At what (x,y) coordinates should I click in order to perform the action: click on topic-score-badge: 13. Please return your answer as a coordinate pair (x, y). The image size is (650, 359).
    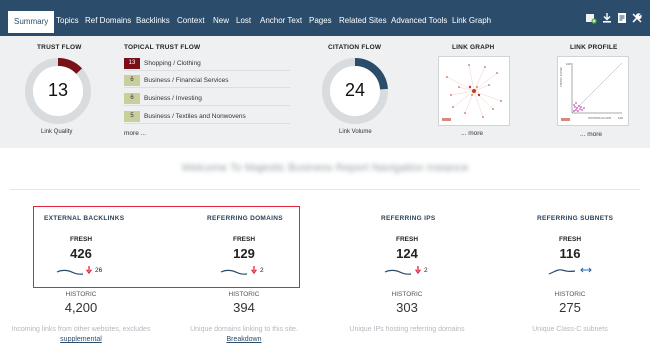
    Looking at the image, I should click on (132, 63).